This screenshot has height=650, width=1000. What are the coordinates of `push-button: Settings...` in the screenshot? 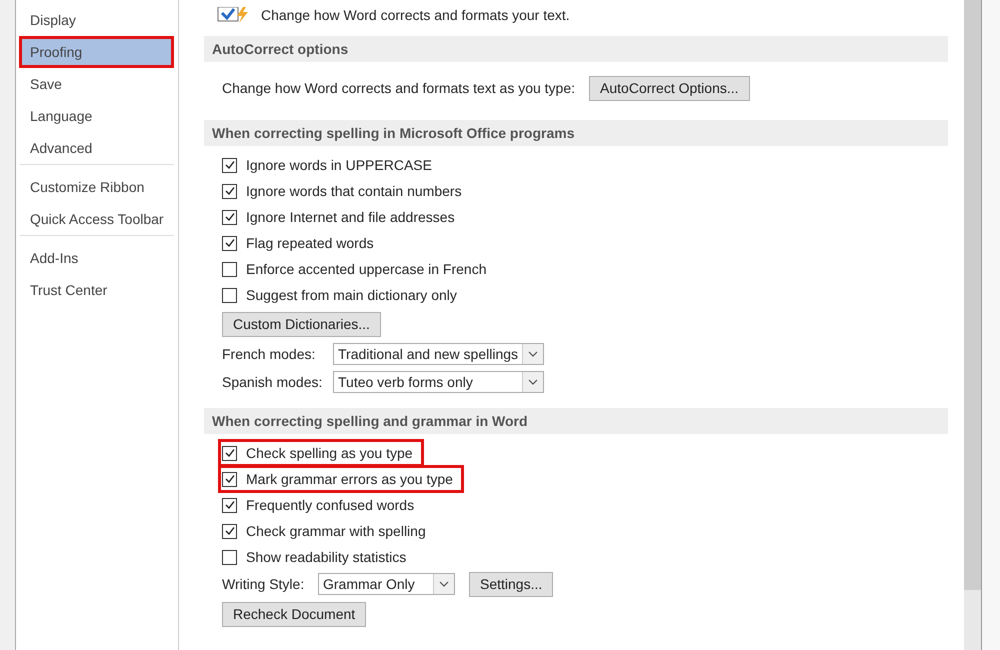 It's located at (511, 584).